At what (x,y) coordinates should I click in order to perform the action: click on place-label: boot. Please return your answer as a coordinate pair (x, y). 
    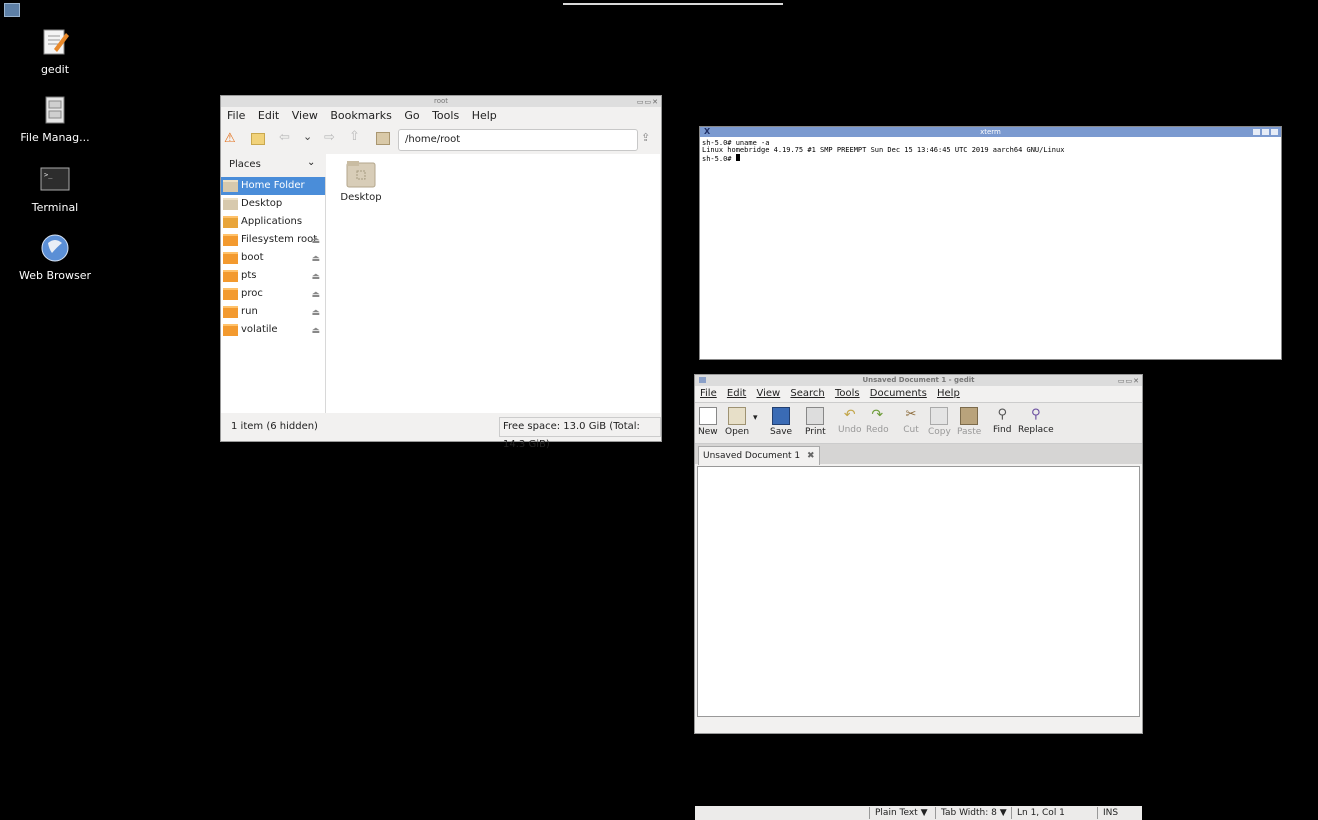
    Looking at the image, I should click on (252, 257).